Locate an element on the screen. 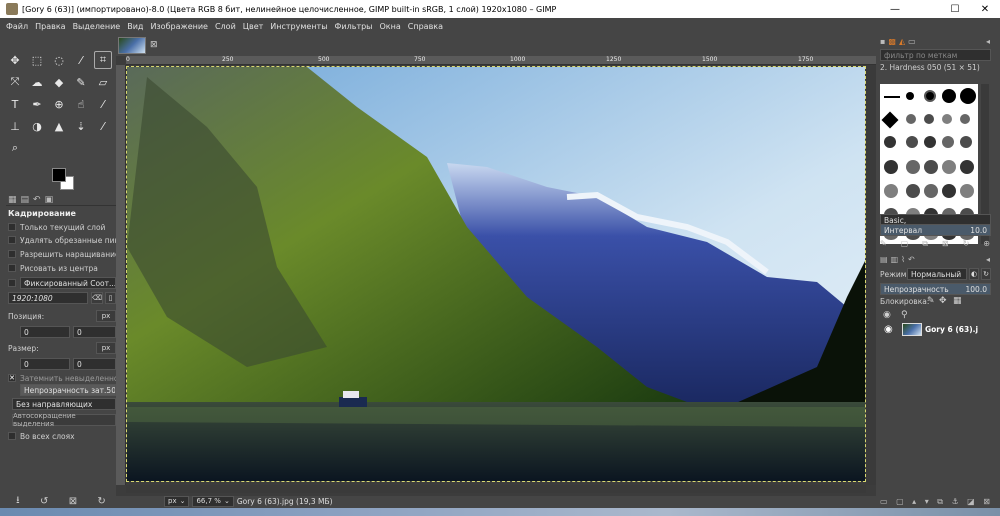  eraser-tool-icon: ▱ is located at coordinates (103, 82).